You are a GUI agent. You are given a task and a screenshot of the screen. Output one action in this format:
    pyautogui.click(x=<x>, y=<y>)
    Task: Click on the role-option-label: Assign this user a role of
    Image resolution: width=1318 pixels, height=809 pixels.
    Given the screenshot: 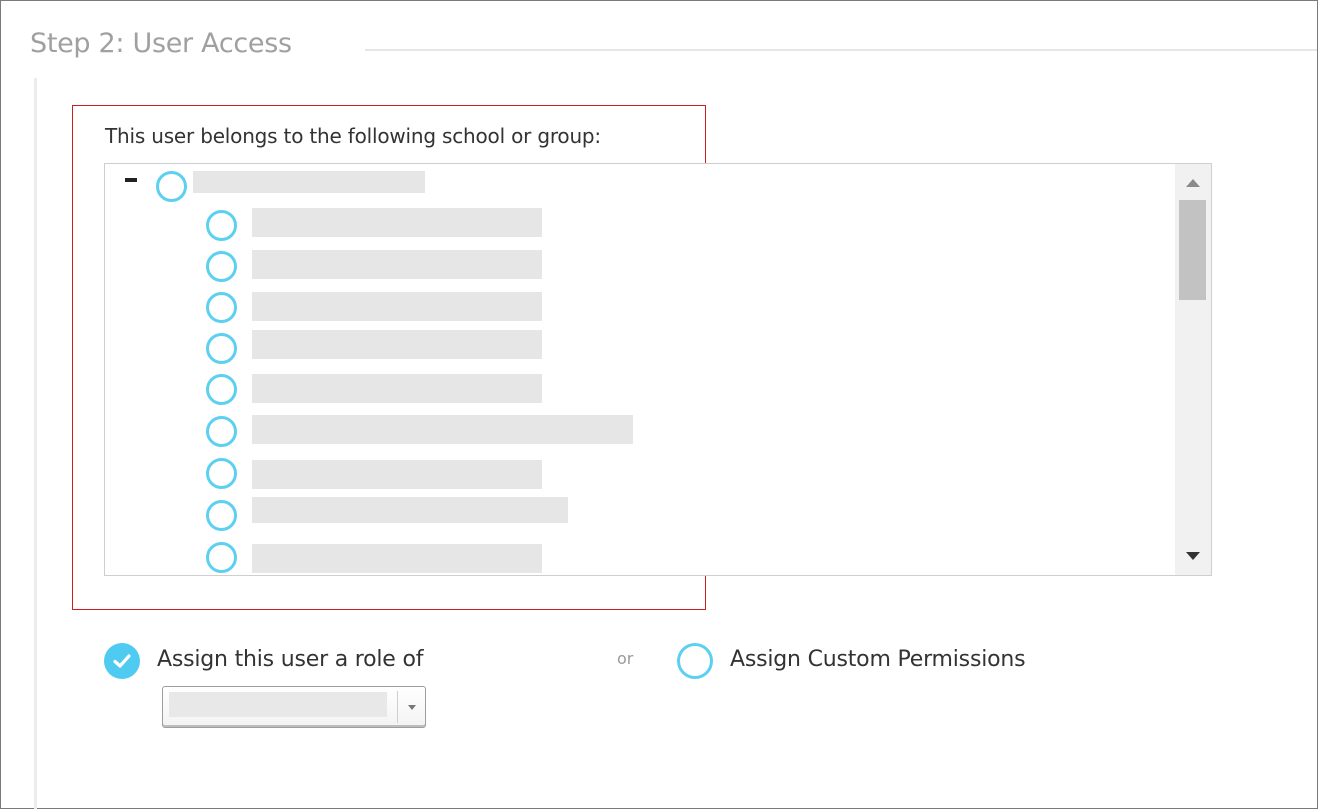 What is the action you would take?
    pyautogui.click(x=290, y=659)
    